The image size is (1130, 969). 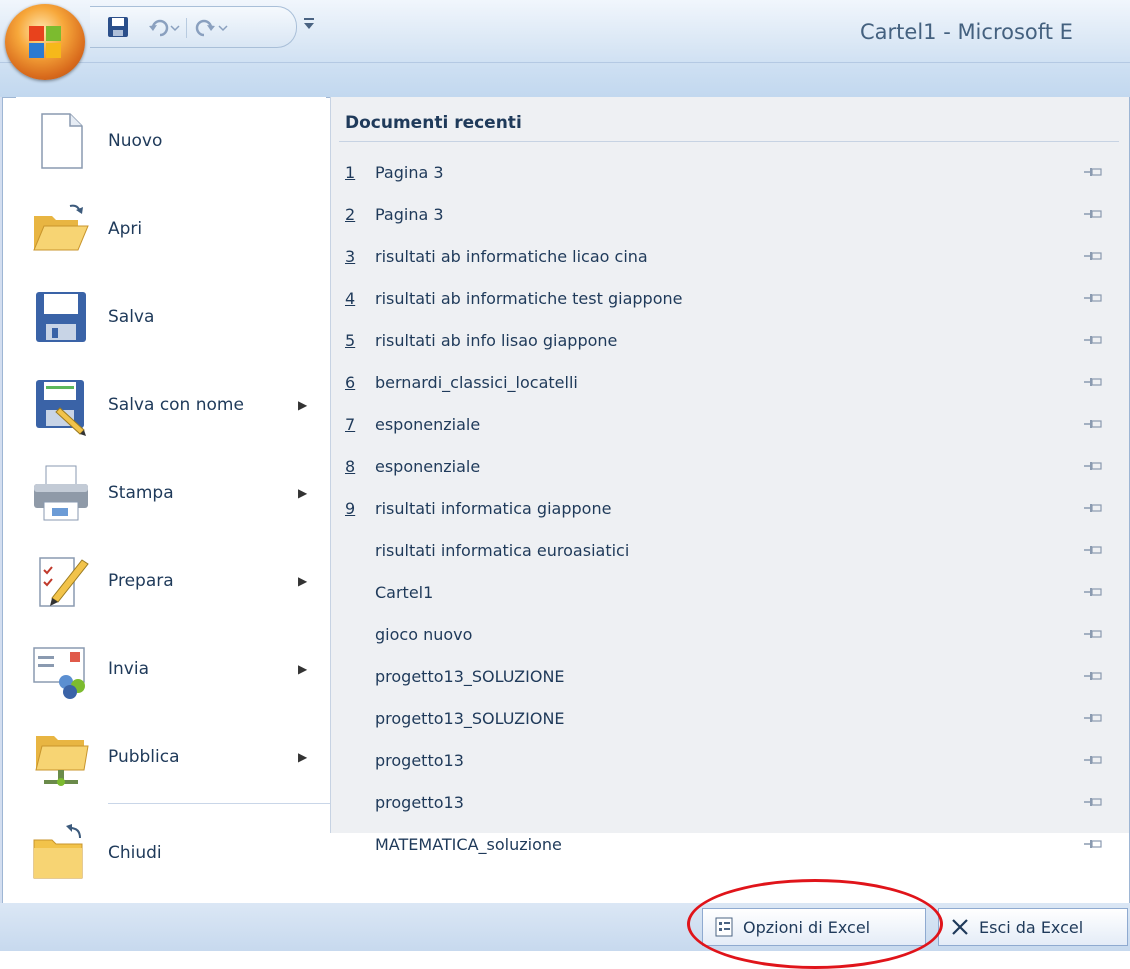 What do you see at coordinates (409, 172) in the screenshot?
I see `recent-document-name: Pagina 3` at bounding box center [409, 172].